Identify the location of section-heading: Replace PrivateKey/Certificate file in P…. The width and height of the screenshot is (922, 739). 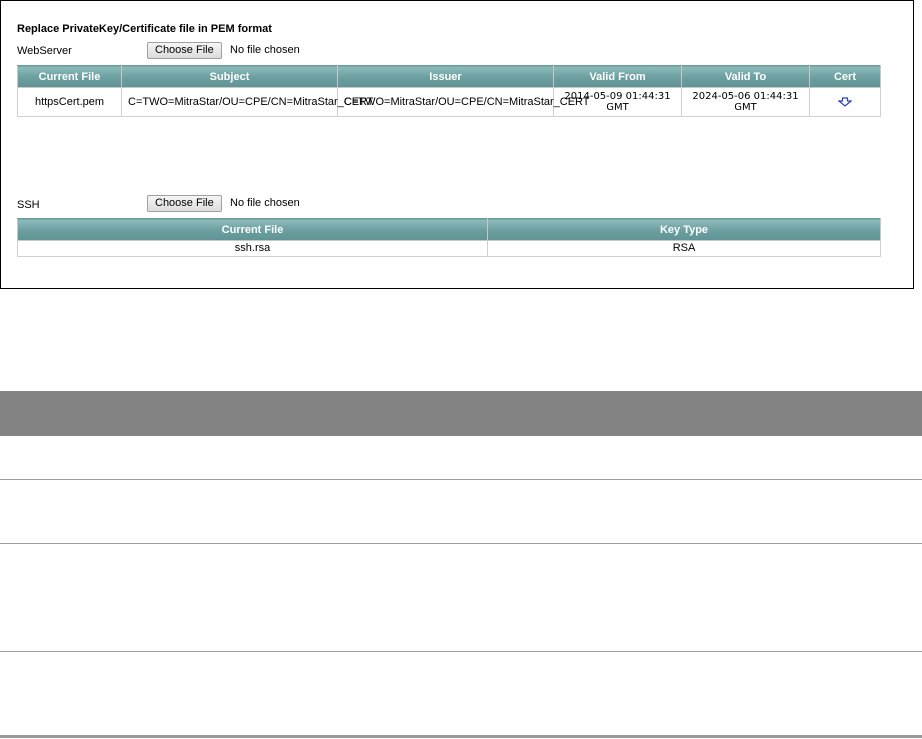
(144, 29).